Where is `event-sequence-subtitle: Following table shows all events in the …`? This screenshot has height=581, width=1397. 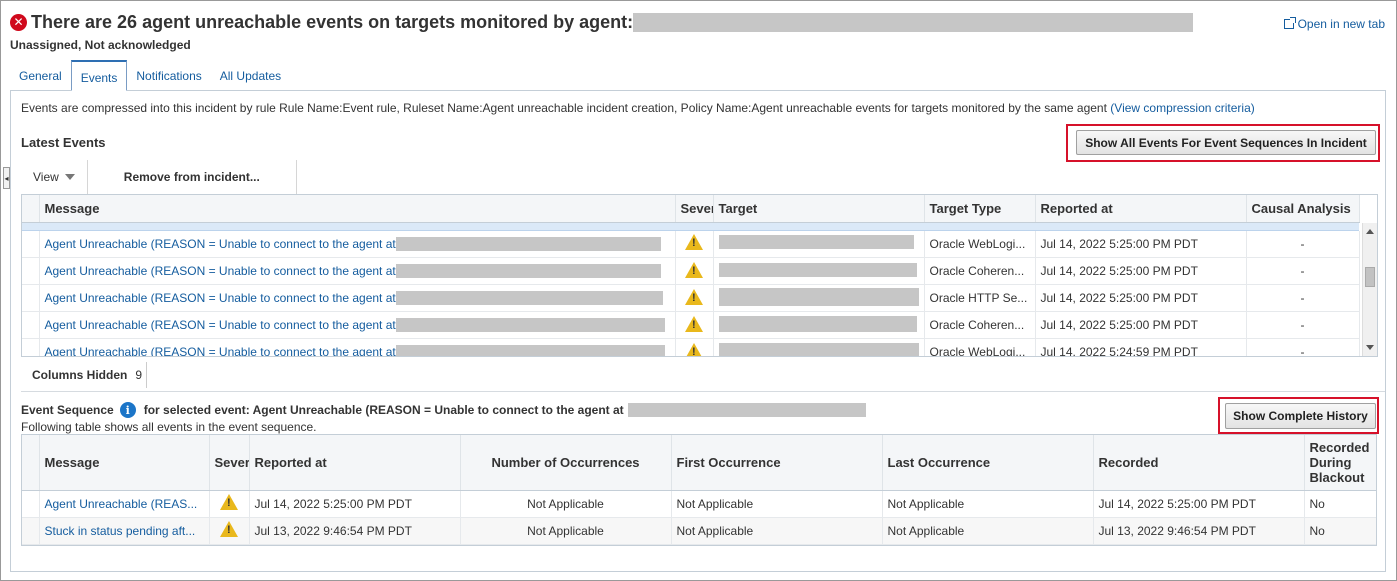
event-sequence-subtitle: Following table shows all events in the … is located at coordinates (169, 427).